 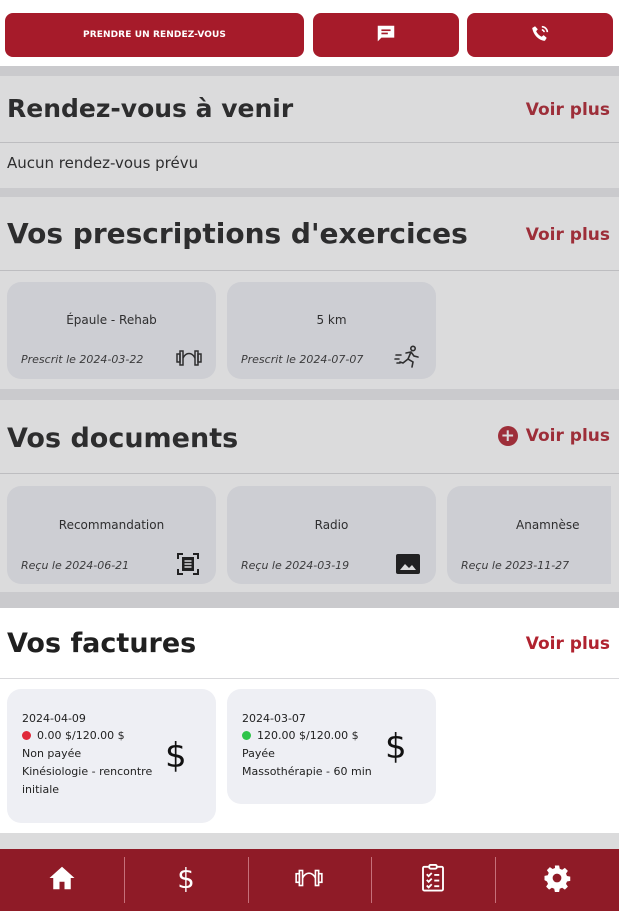 I want to click on document-scan-icon, so click(x=188, y=566).